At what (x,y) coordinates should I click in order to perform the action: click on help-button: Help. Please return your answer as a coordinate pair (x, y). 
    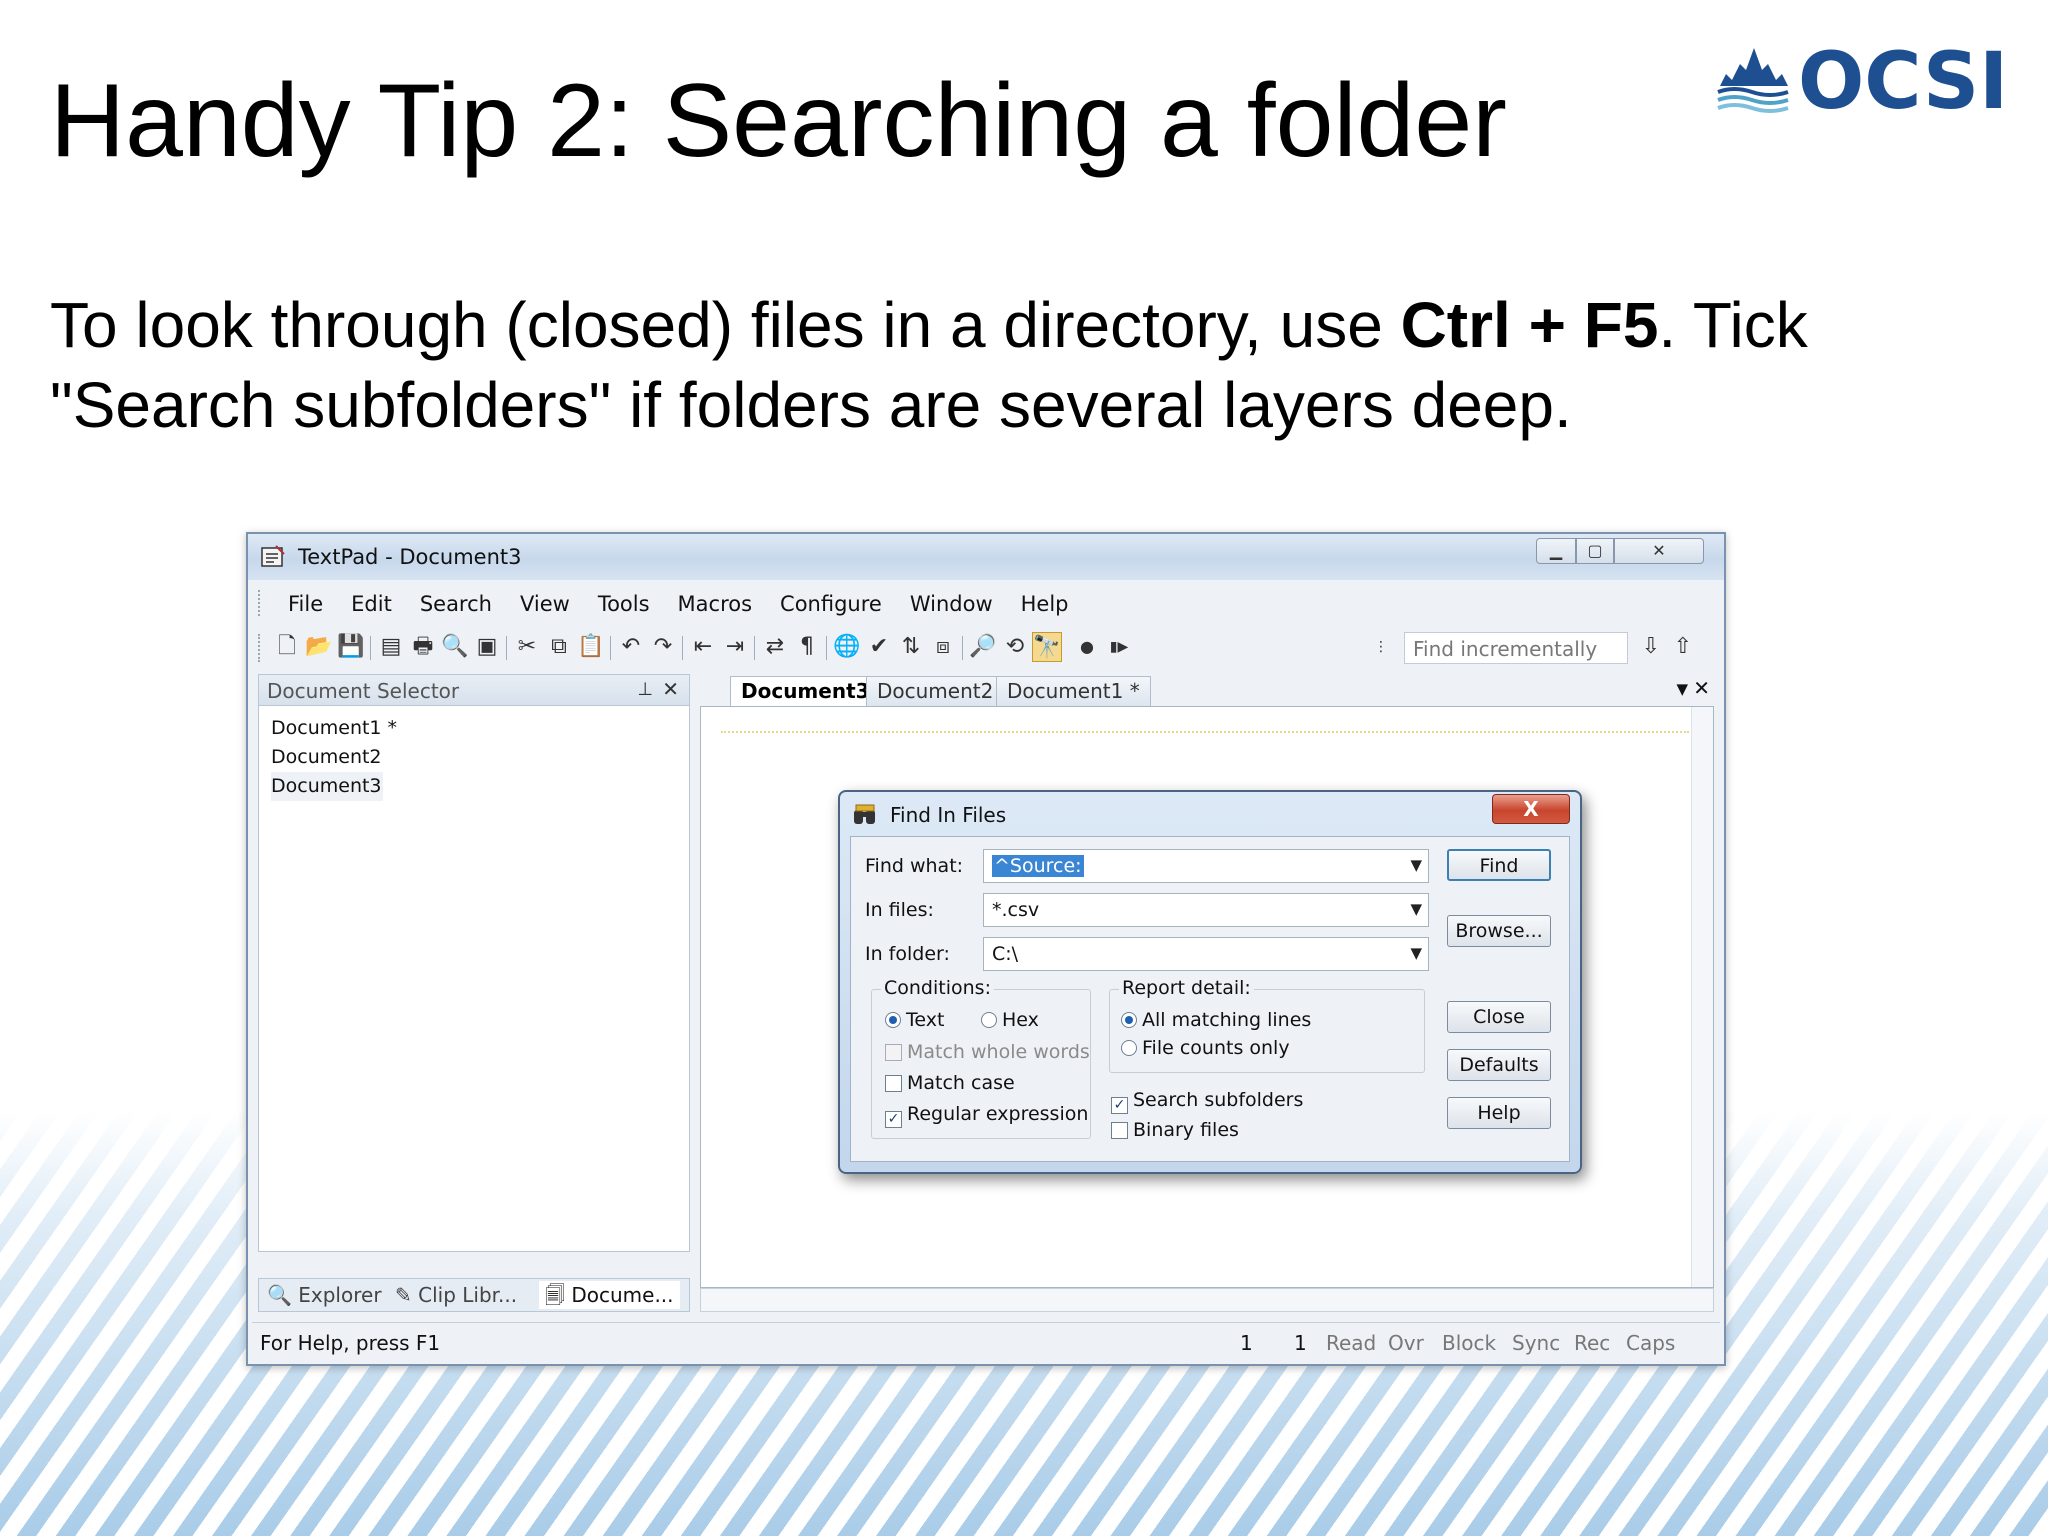
    Looking at the image, I should click on (1499, 1113).